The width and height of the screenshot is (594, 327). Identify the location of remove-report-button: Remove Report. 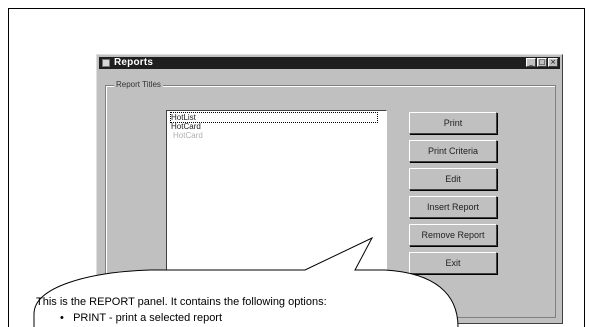
(453, 235).